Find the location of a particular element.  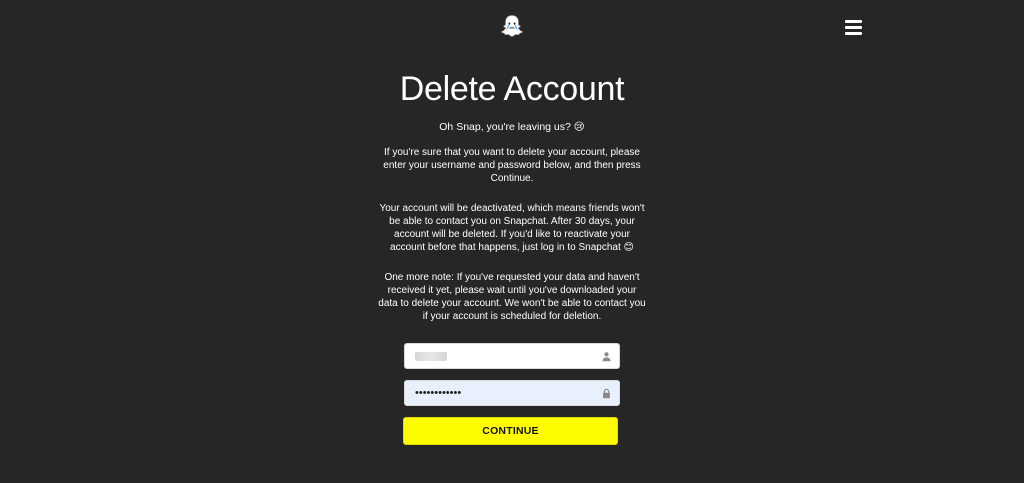

subtitle: Oh Snap, you're leaving us? 😢 is located at coordinates (512, 127).